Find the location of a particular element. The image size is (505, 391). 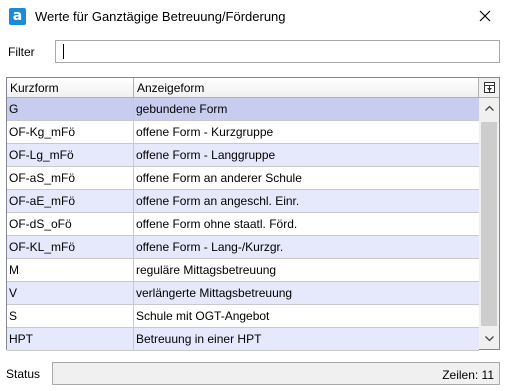

chevron-up-icon is located at coordinates (489, 108).